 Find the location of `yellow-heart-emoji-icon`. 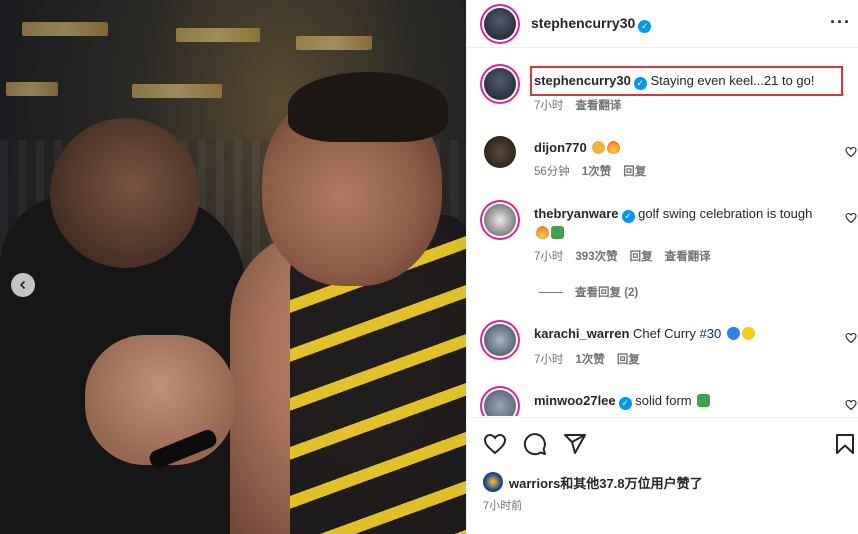

yellow-heart-emoji-icon is located at coordinates (748, 333).